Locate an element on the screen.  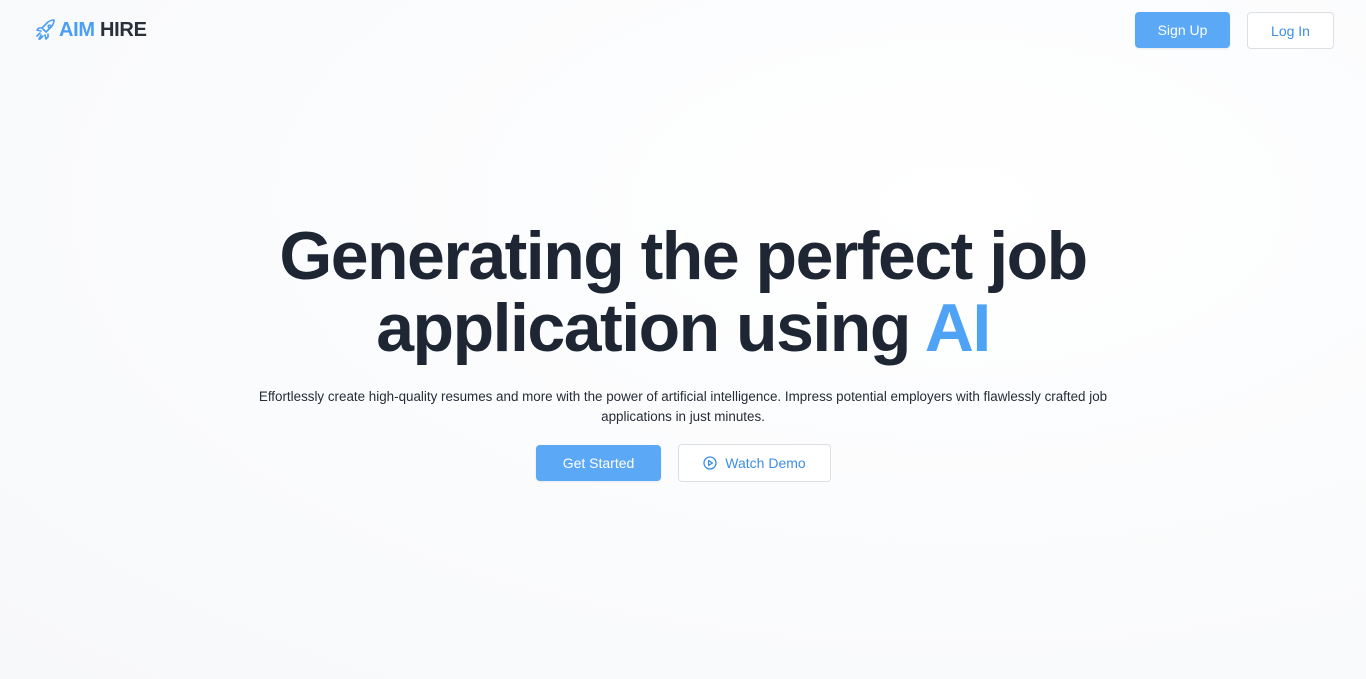
headline-line-1: Generating the perfect job is located at coordinates (683, 256).